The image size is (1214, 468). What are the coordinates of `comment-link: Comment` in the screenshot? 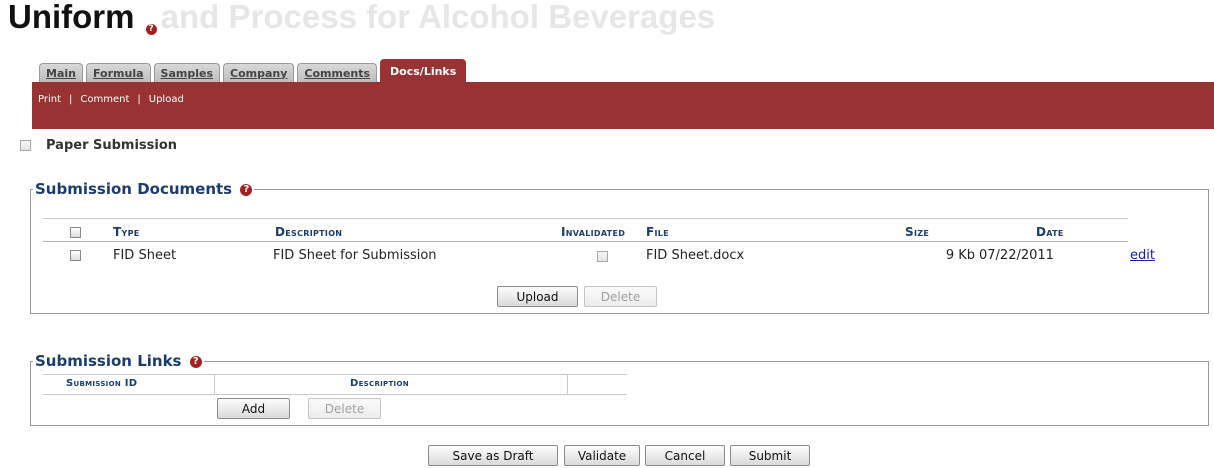 It's located at (104, 99).